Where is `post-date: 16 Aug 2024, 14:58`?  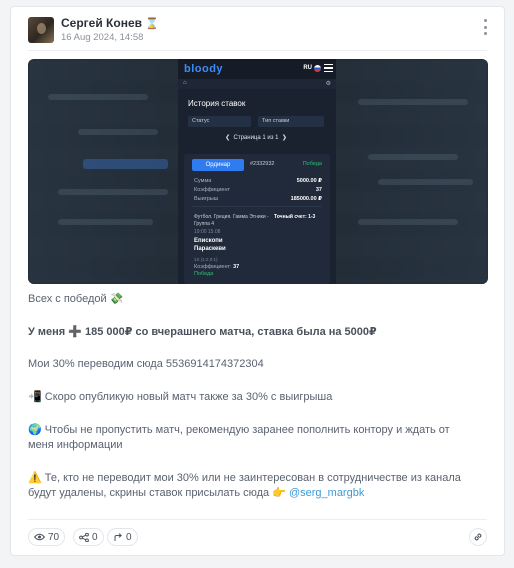 post-date: 16 Aug 2024, 14:58 is located at coordinates (102, 37).